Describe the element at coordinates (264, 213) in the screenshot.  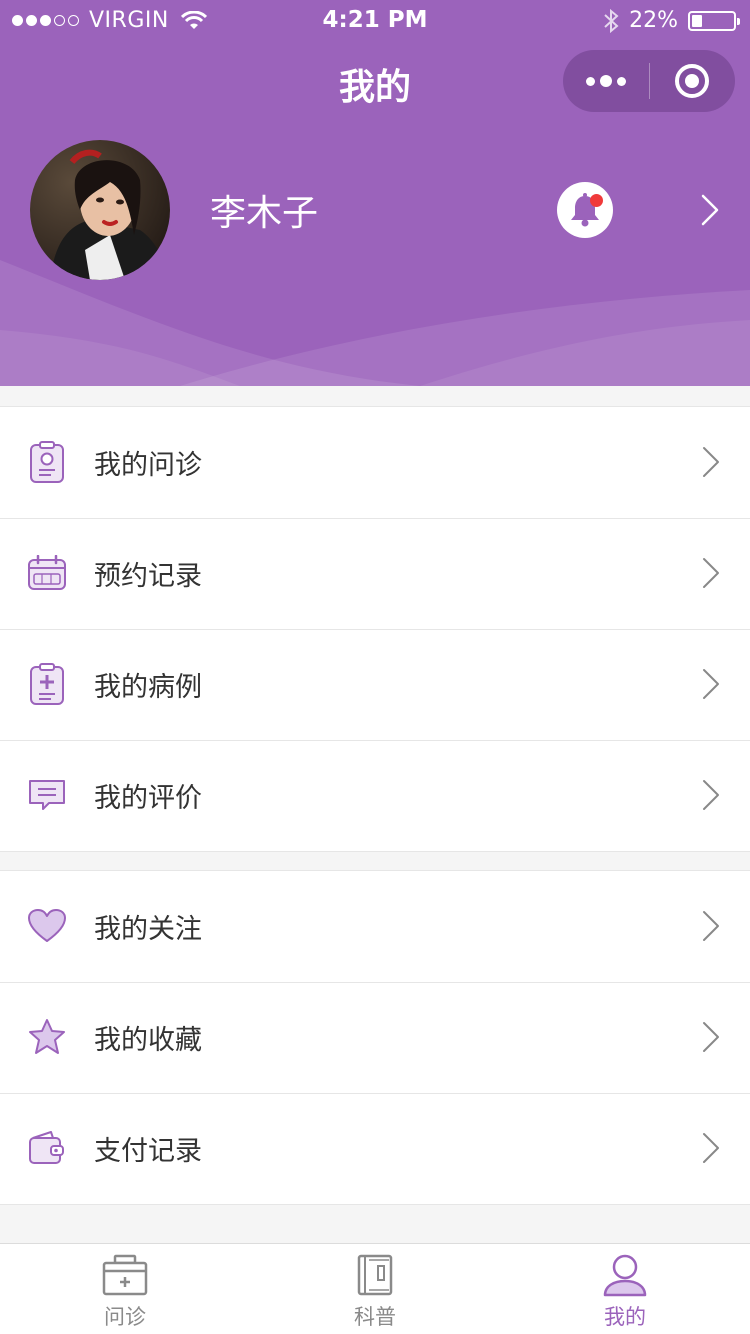
I see `user-name: 李木子` at that location.